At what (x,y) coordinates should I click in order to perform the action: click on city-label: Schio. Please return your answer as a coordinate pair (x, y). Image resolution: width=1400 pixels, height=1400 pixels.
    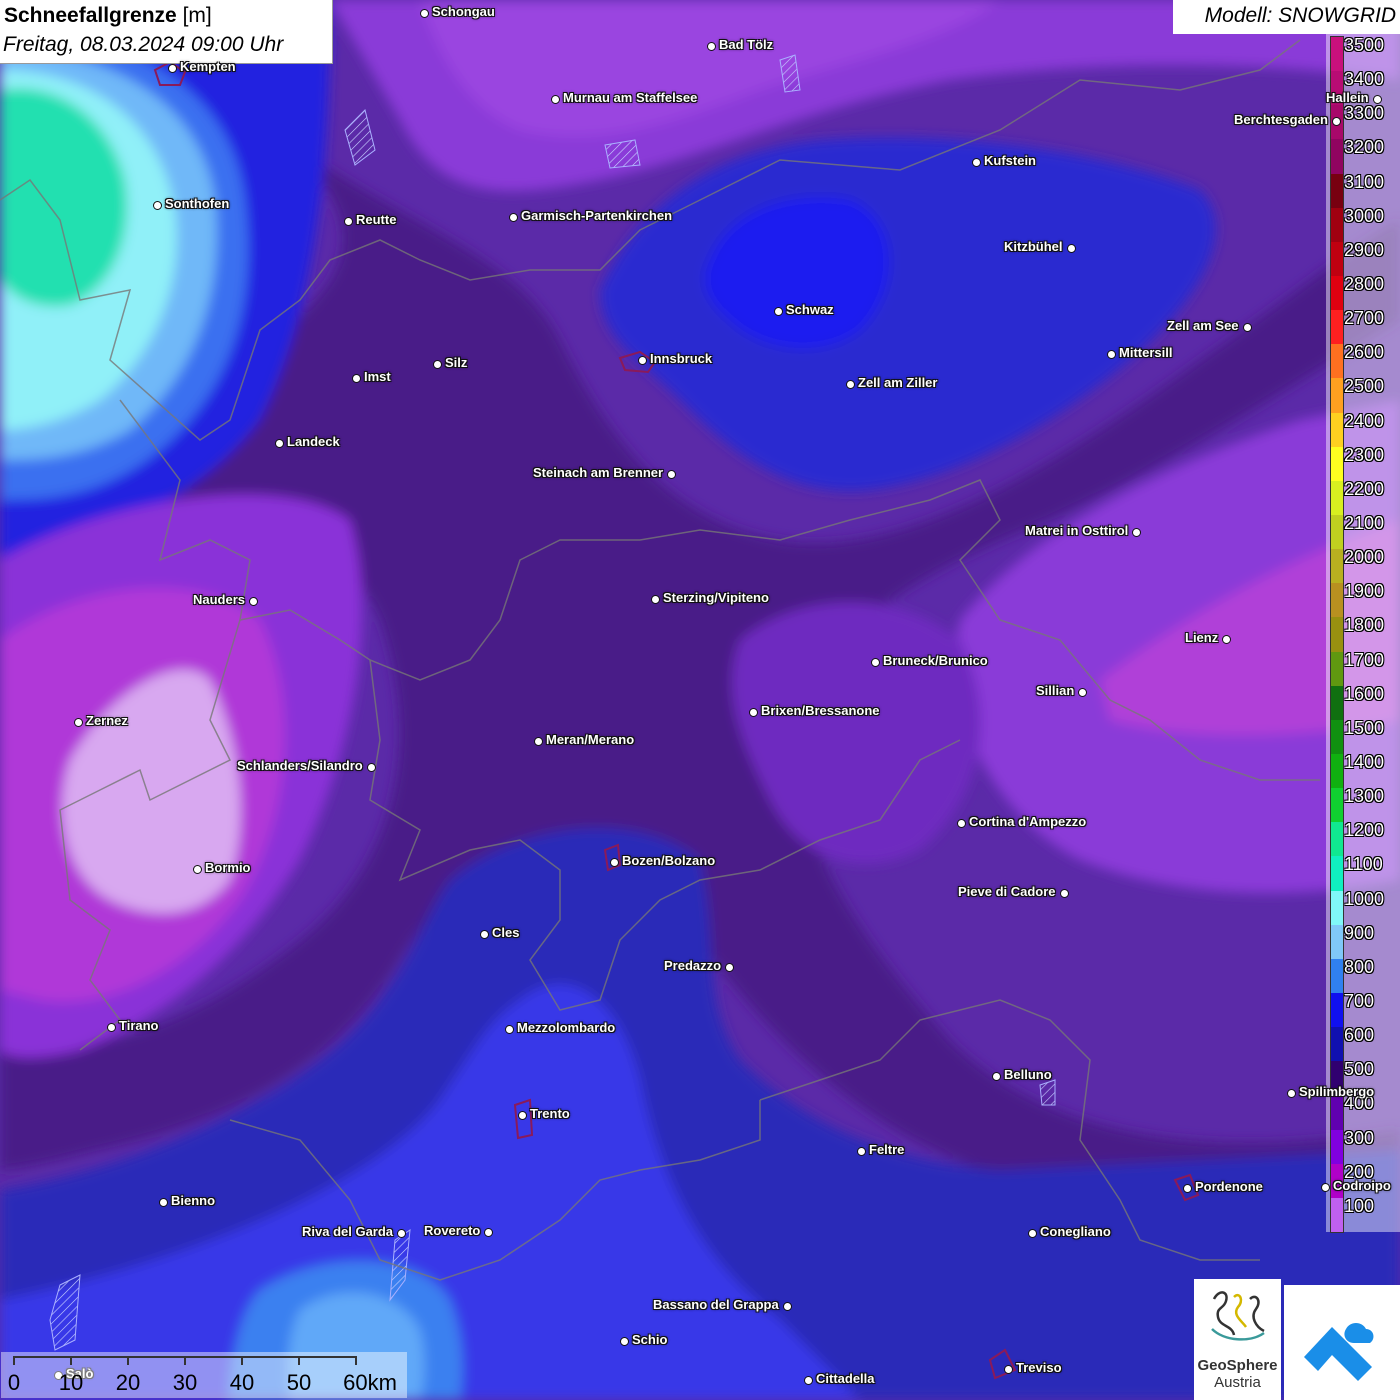
    Looking at the image, I should click on (650, 1339).